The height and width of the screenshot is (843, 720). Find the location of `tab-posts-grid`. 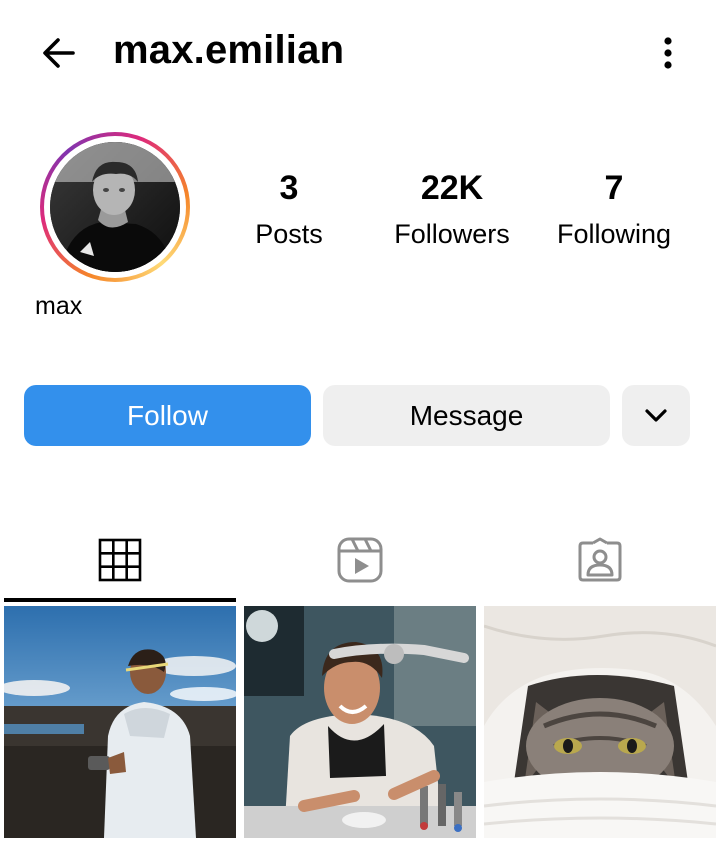

tab-posts-grid is located at coordinates (120, 560).